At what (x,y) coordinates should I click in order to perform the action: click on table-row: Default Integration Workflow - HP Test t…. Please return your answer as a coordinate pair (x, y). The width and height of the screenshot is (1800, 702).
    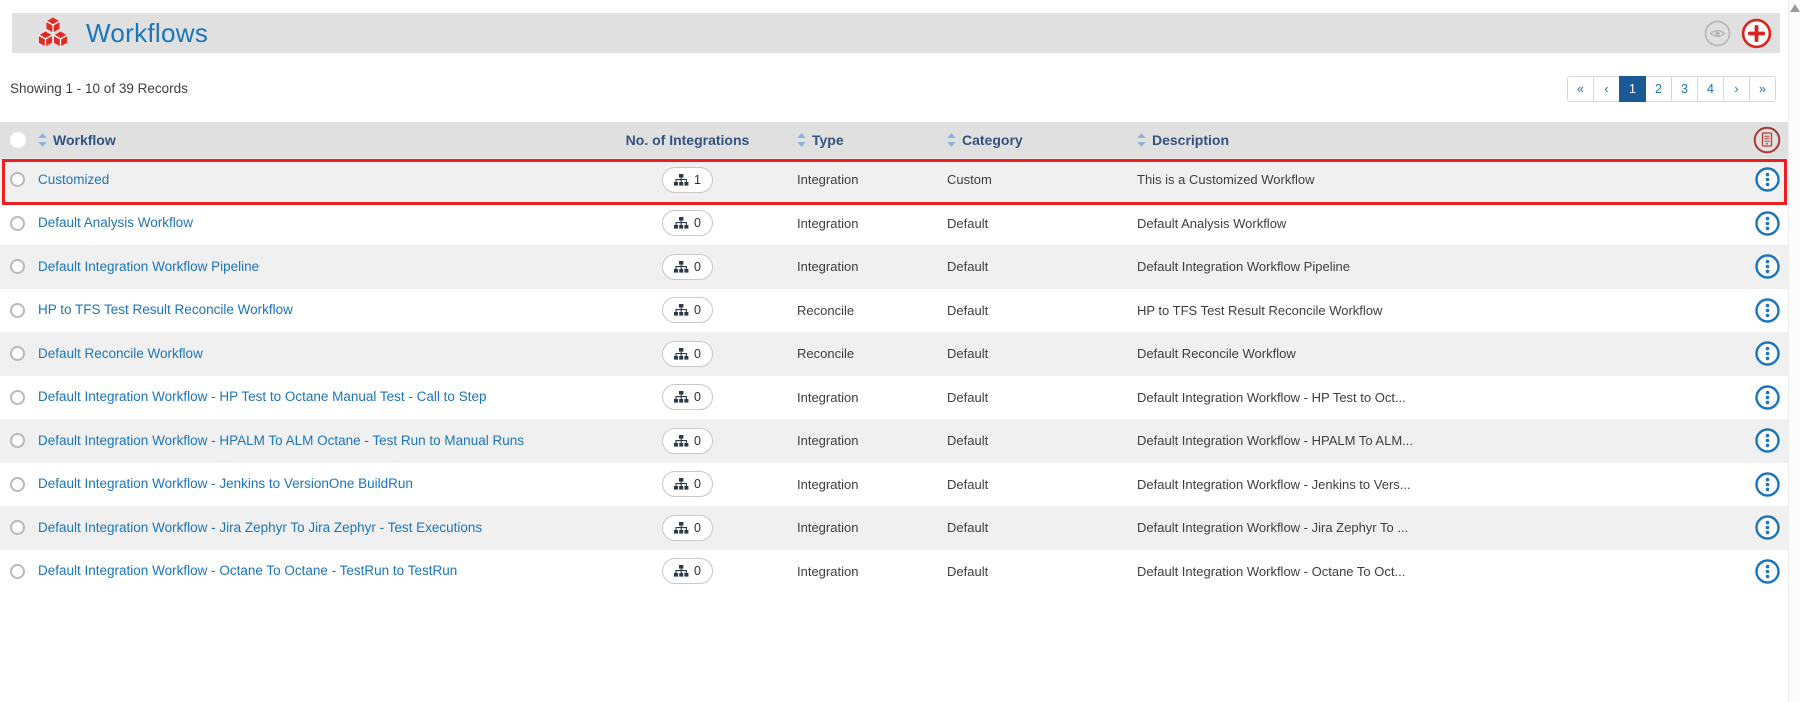
    Looking at the image, I should click on (894, 398).